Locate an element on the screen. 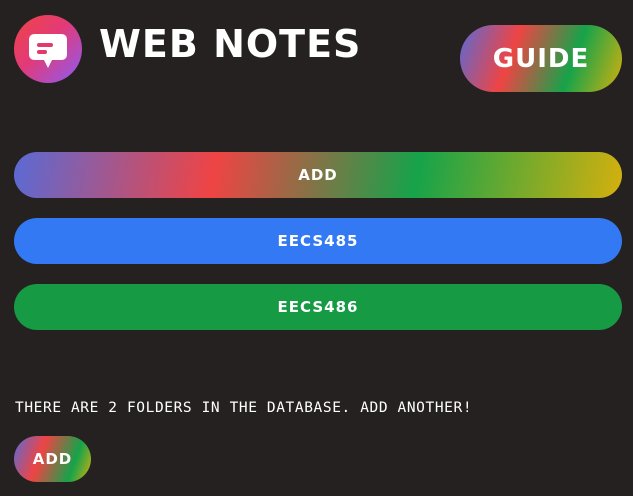  folder-eecs486-button: EECS486 is located at coordinates (318, 307).